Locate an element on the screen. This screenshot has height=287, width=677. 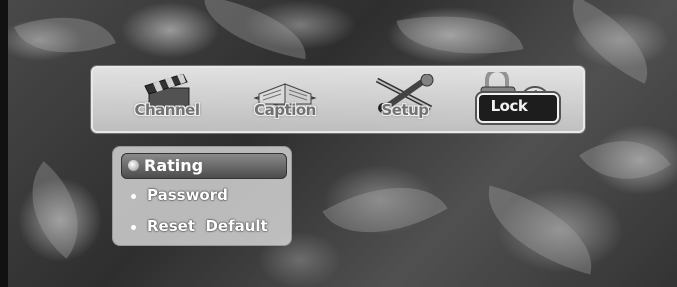
menu-item-lock: Lock is located at coordinates (515, 99).